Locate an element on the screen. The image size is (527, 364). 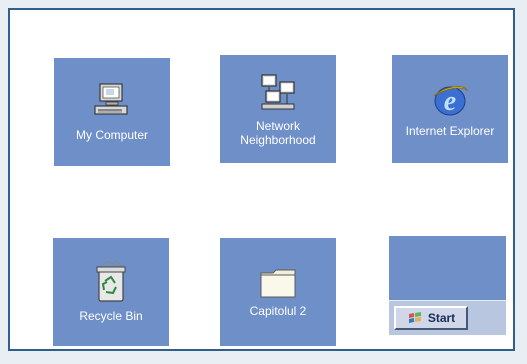
svg-text: e is located at coordinates (450, 101).